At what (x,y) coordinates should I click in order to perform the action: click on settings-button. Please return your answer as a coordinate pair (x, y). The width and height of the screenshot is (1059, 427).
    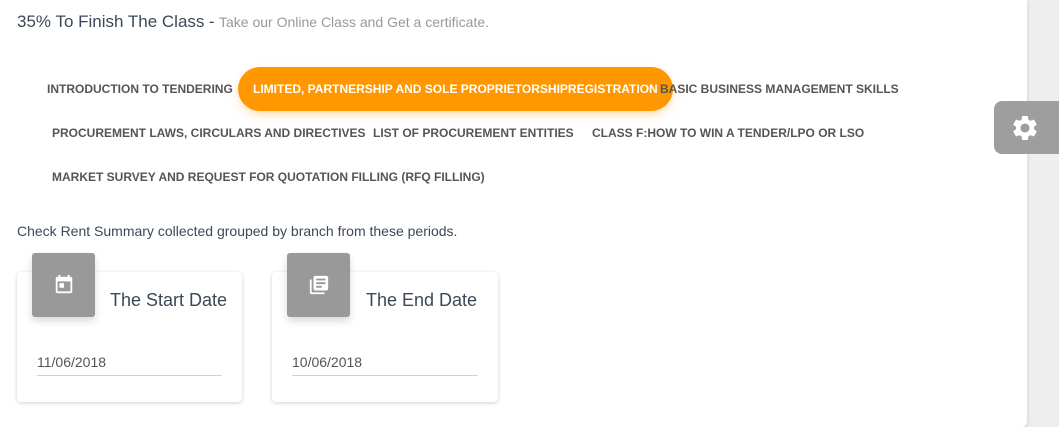
    Looking at the image, I should click on (1026, 127).